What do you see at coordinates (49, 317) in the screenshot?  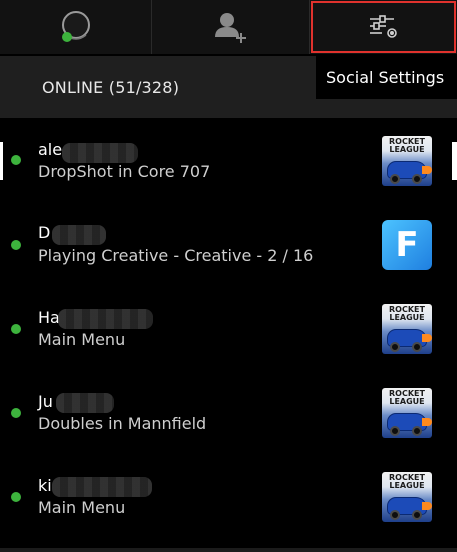 I see `friend-name: Ha` at bounding box center [49, 317].